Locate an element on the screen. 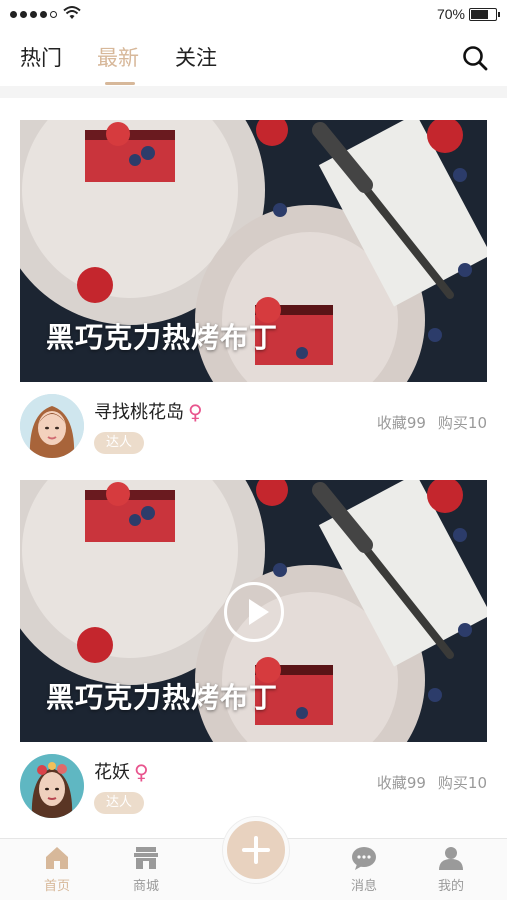 This screenshot has width=507, height=900. battery-percentage: 70% is located at coordinates (450, 14).